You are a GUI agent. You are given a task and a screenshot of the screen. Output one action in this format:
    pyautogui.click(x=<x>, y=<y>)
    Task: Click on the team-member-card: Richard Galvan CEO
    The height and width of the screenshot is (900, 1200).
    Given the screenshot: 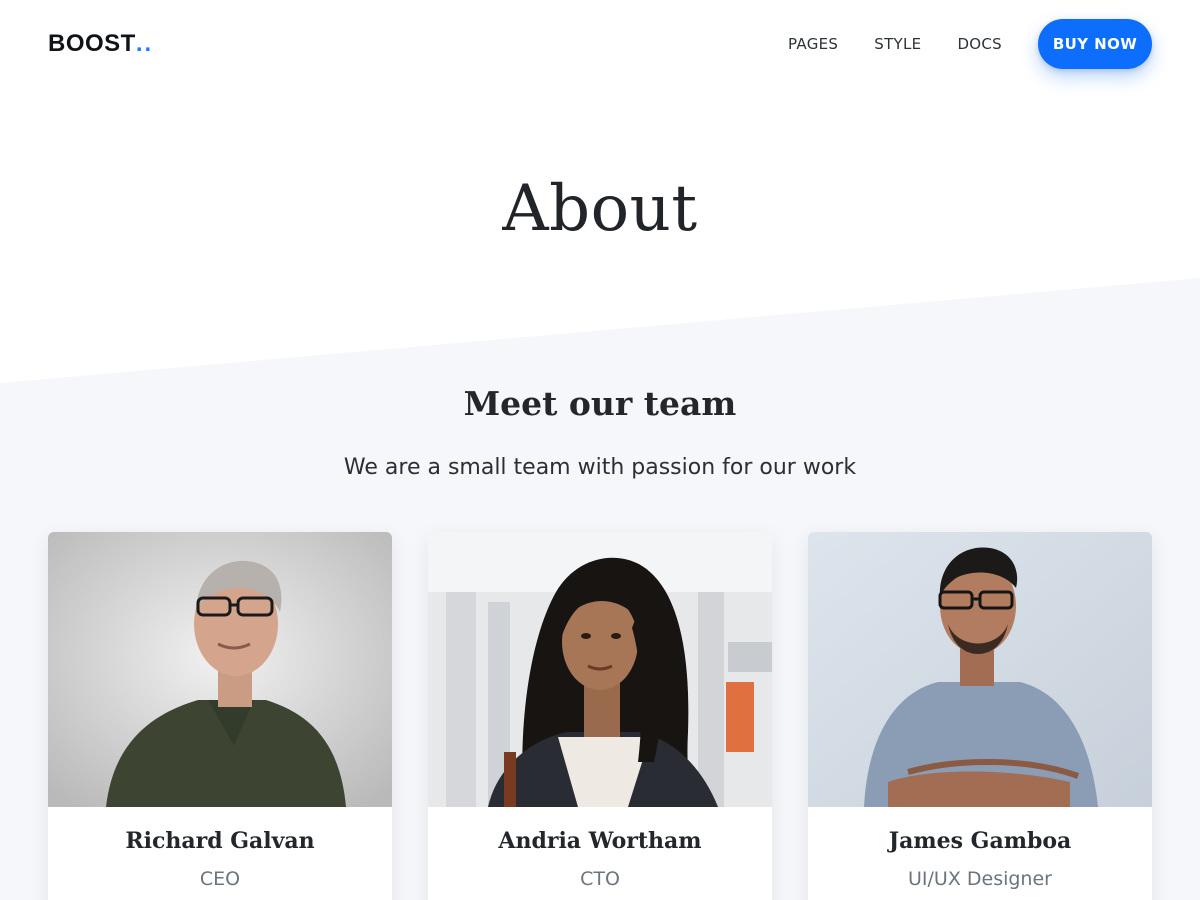 What is the action you would take?
    pyautogui.click(x=220, y=716)
    